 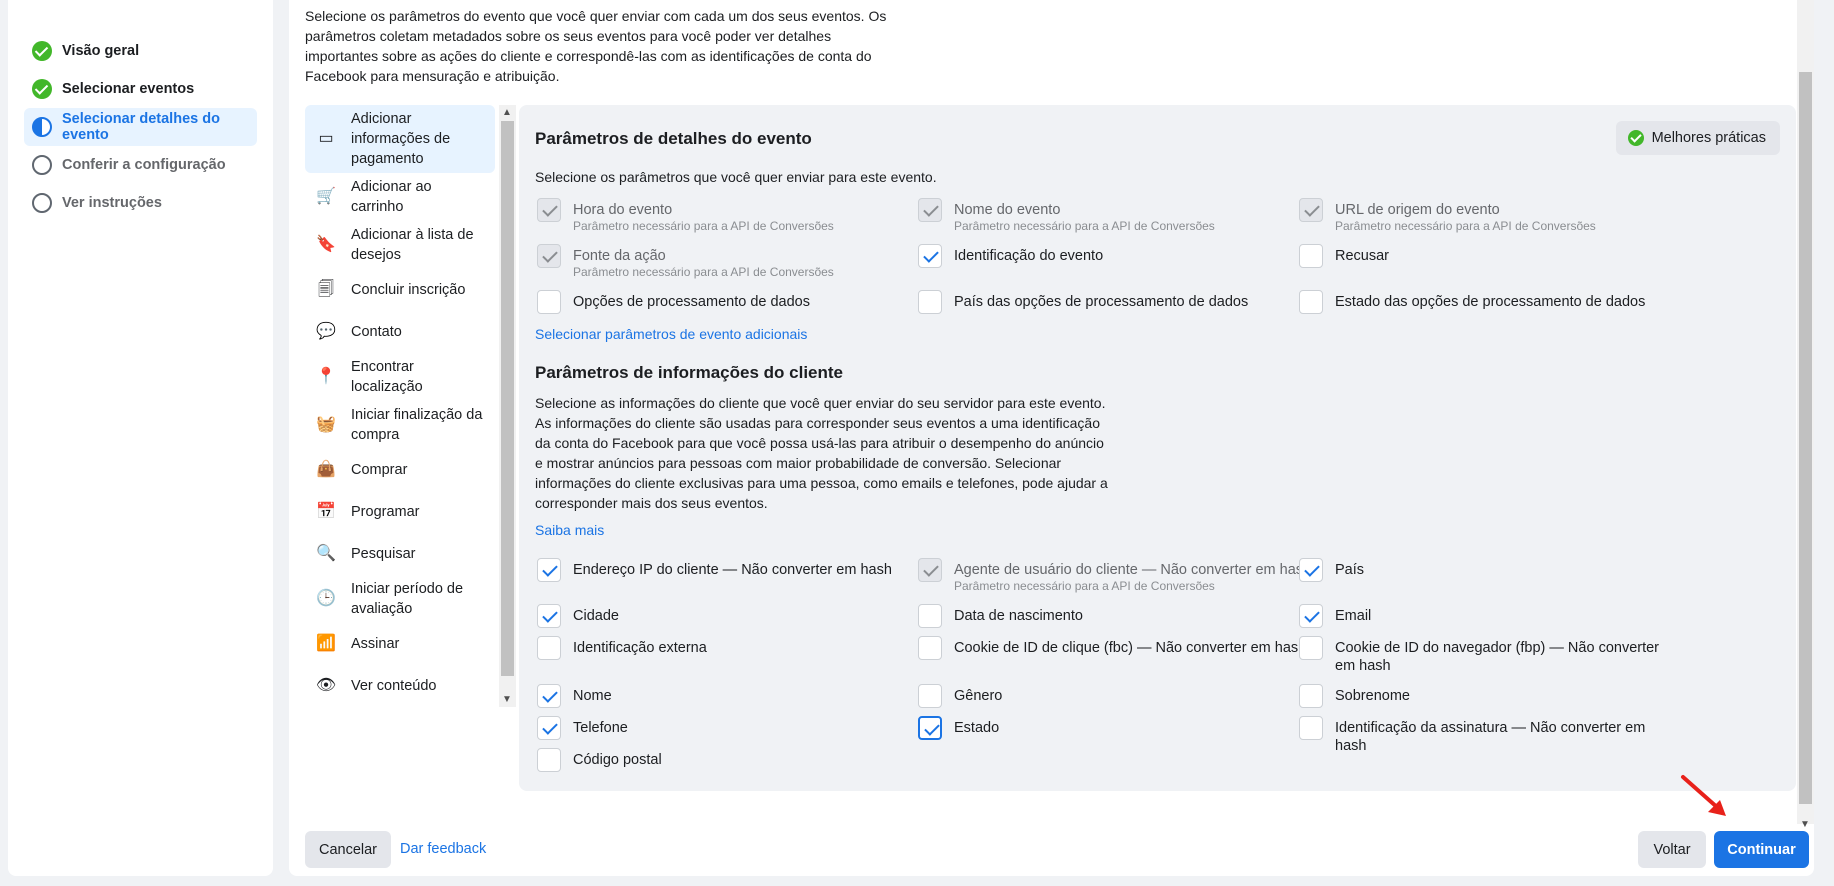 What do you see at coordinates (140, 165) in the screenshot?
I see `step-4: Conferir a configuração` at bounding box center [140, 165].